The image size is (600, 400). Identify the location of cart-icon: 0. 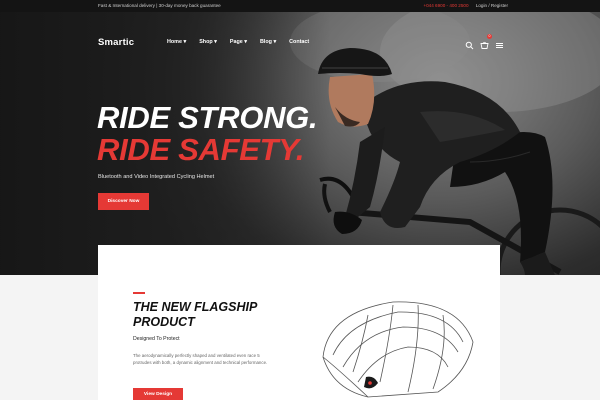
(486, 41).